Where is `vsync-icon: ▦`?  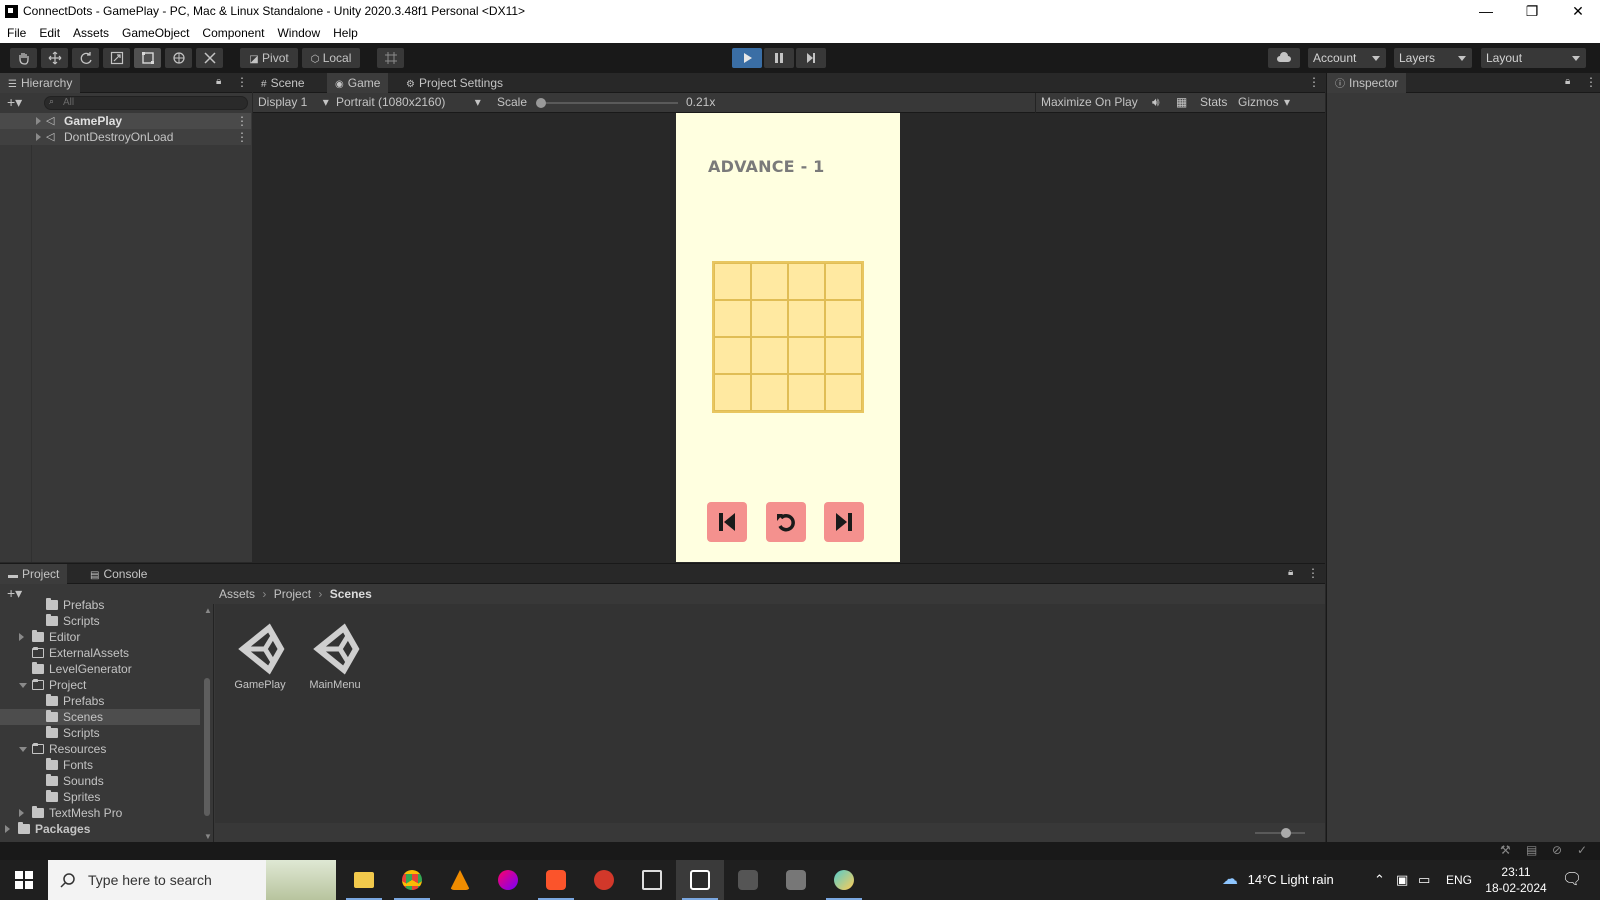
vsync-icon: ▦ is located at coordinates (1181, 102).